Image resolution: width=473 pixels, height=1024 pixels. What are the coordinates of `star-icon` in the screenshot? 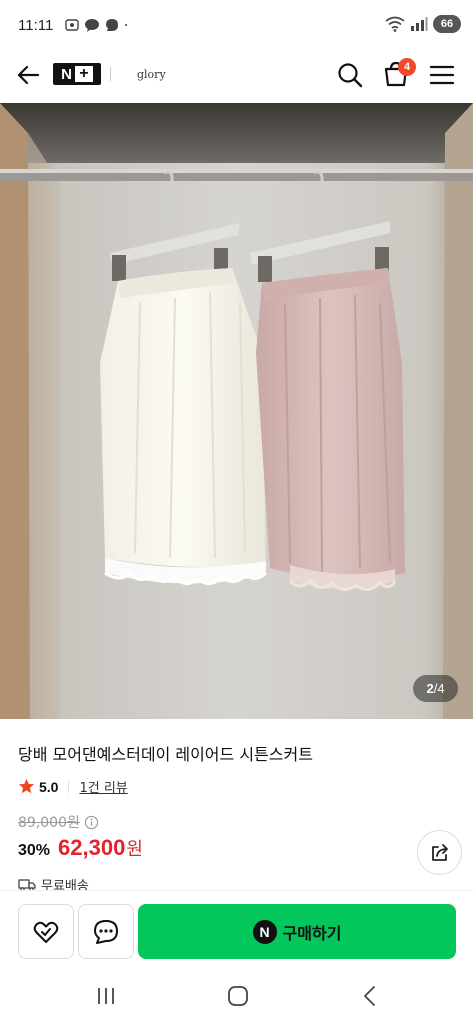 It's located at (26, 786).